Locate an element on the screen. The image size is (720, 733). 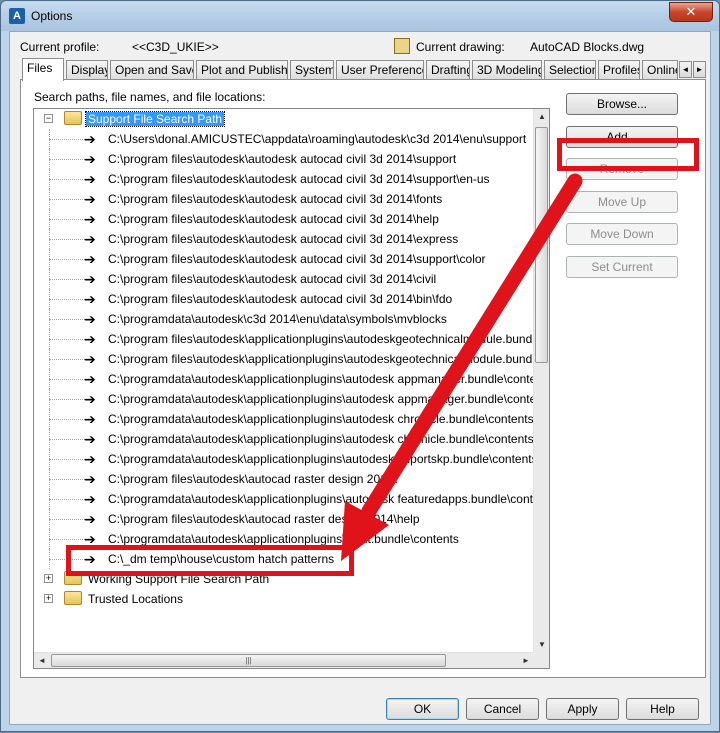
tab-scroll-right-icon: ► is located at coordinates (699, 69).